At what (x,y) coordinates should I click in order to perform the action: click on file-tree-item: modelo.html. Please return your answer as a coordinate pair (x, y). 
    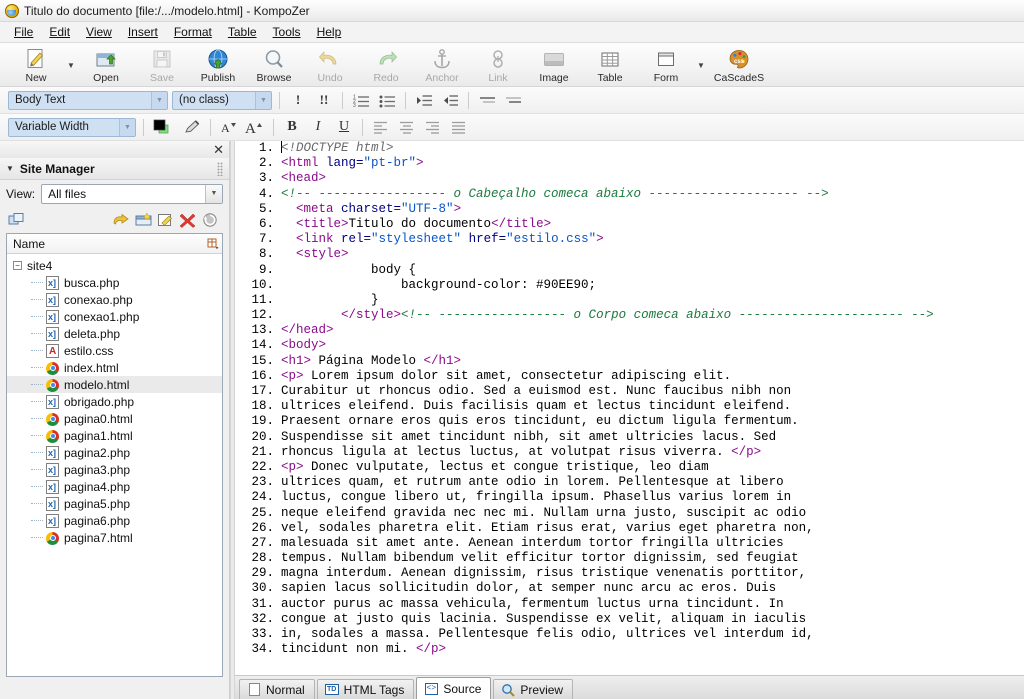
    Looking at the image, I should click on (114, 384).